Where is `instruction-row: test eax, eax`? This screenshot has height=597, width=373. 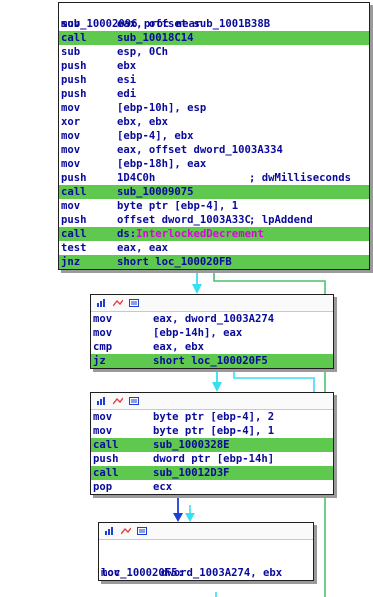
instruction-row: test eax, eax is located at coordinates (214, 248).